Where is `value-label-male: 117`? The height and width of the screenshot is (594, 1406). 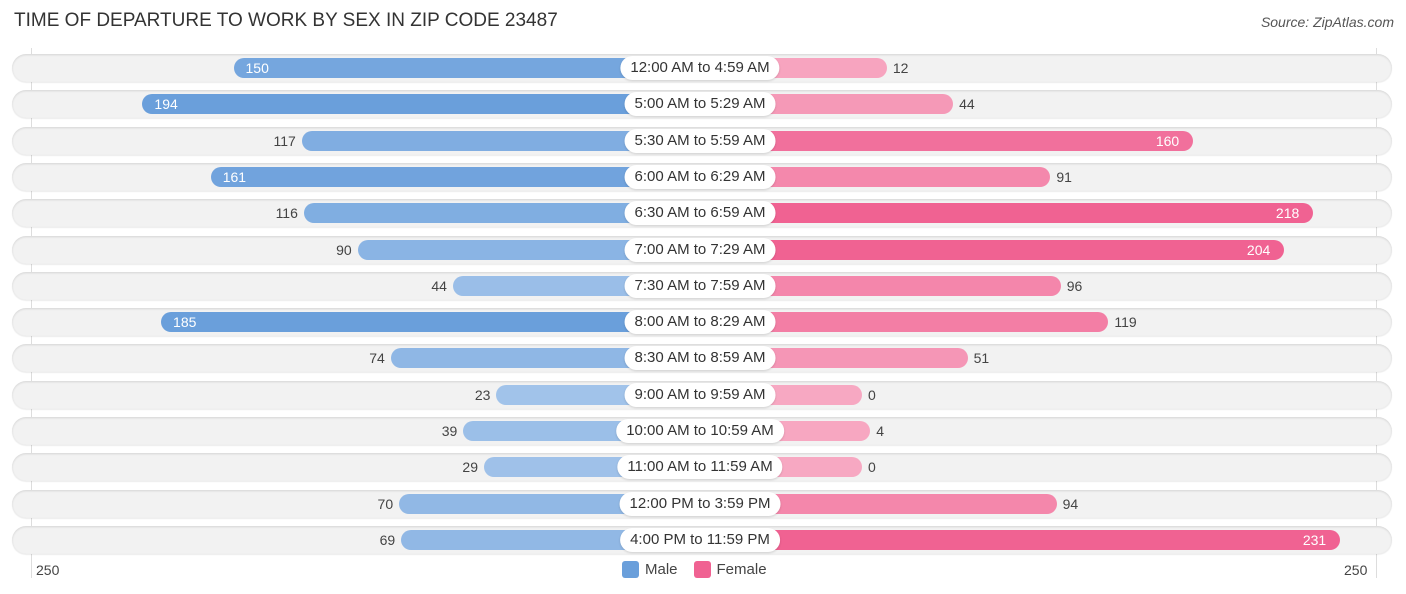 value-label-male: 117 is located at coordinates (284, 140).